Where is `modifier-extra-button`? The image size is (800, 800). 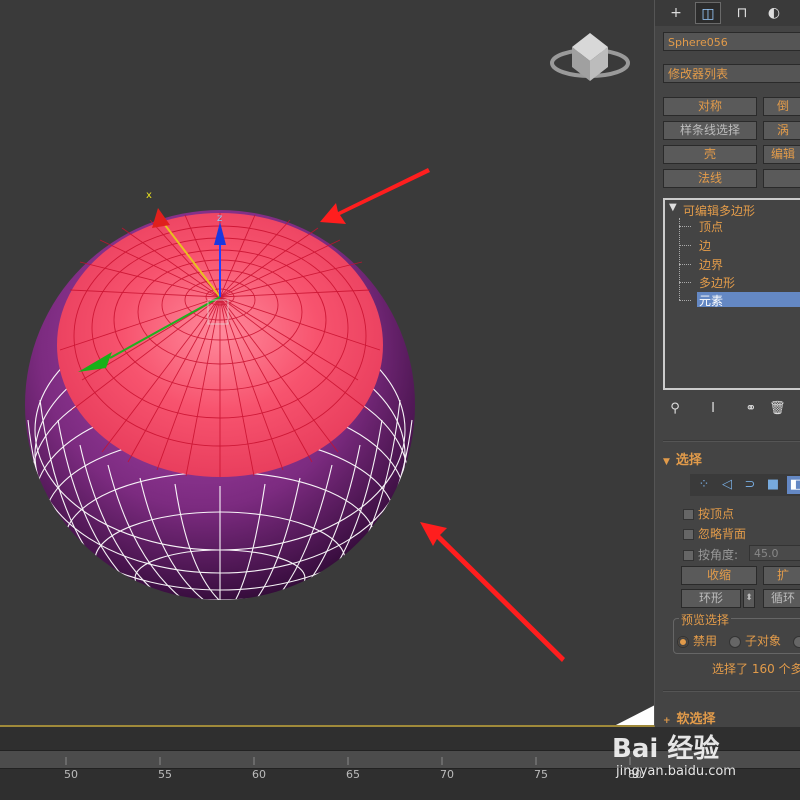
modifier-extra-button is located at coordinates (781, 178).